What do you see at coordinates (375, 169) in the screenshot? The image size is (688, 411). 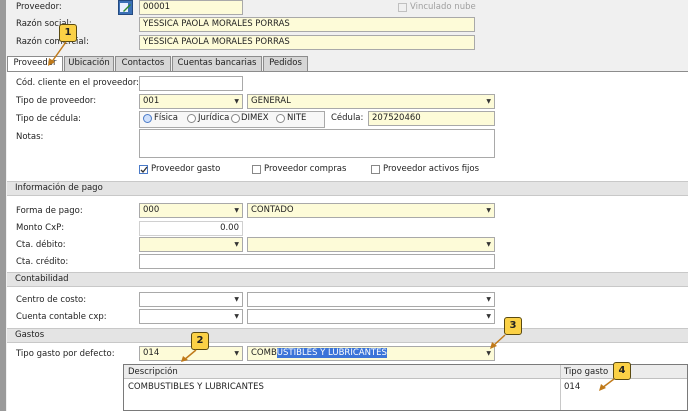 I see `proveedor-activos-checkbox` at bounding box center [375, 169].